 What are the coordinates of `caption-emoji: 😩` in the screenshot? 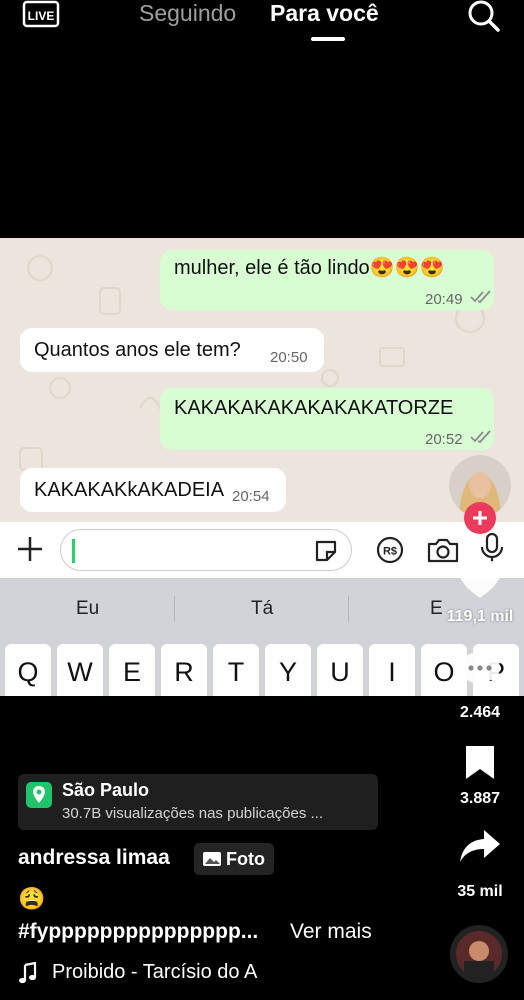 It's located at (32, 898).